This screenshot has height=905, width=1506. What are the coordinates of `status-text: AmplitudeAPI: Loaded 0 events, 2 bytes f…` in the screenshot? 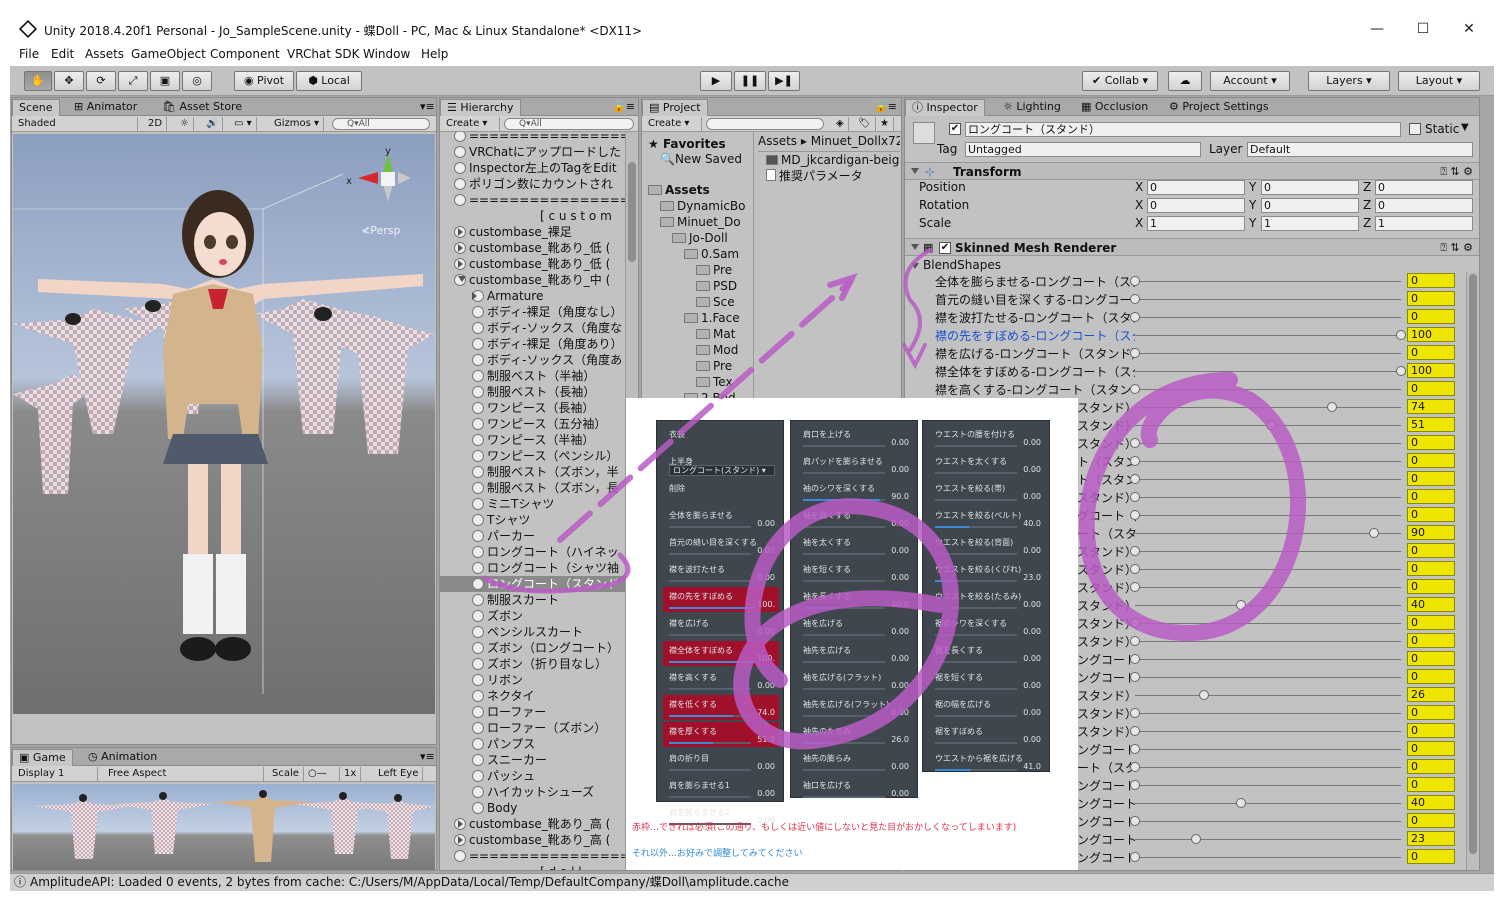 It's located at (409, 882).